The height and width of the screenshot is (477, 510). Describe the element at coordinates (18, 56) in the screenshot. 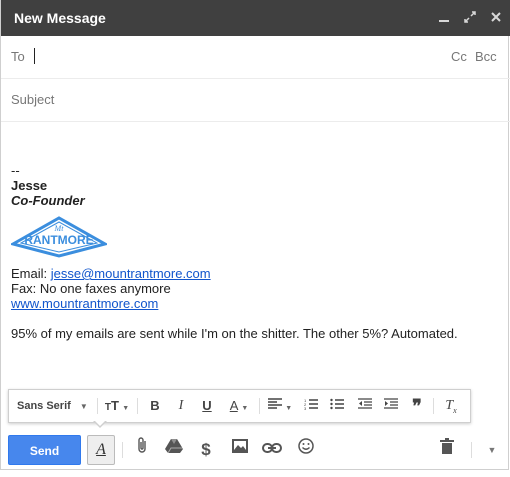

I see `to-label: To` at that location.